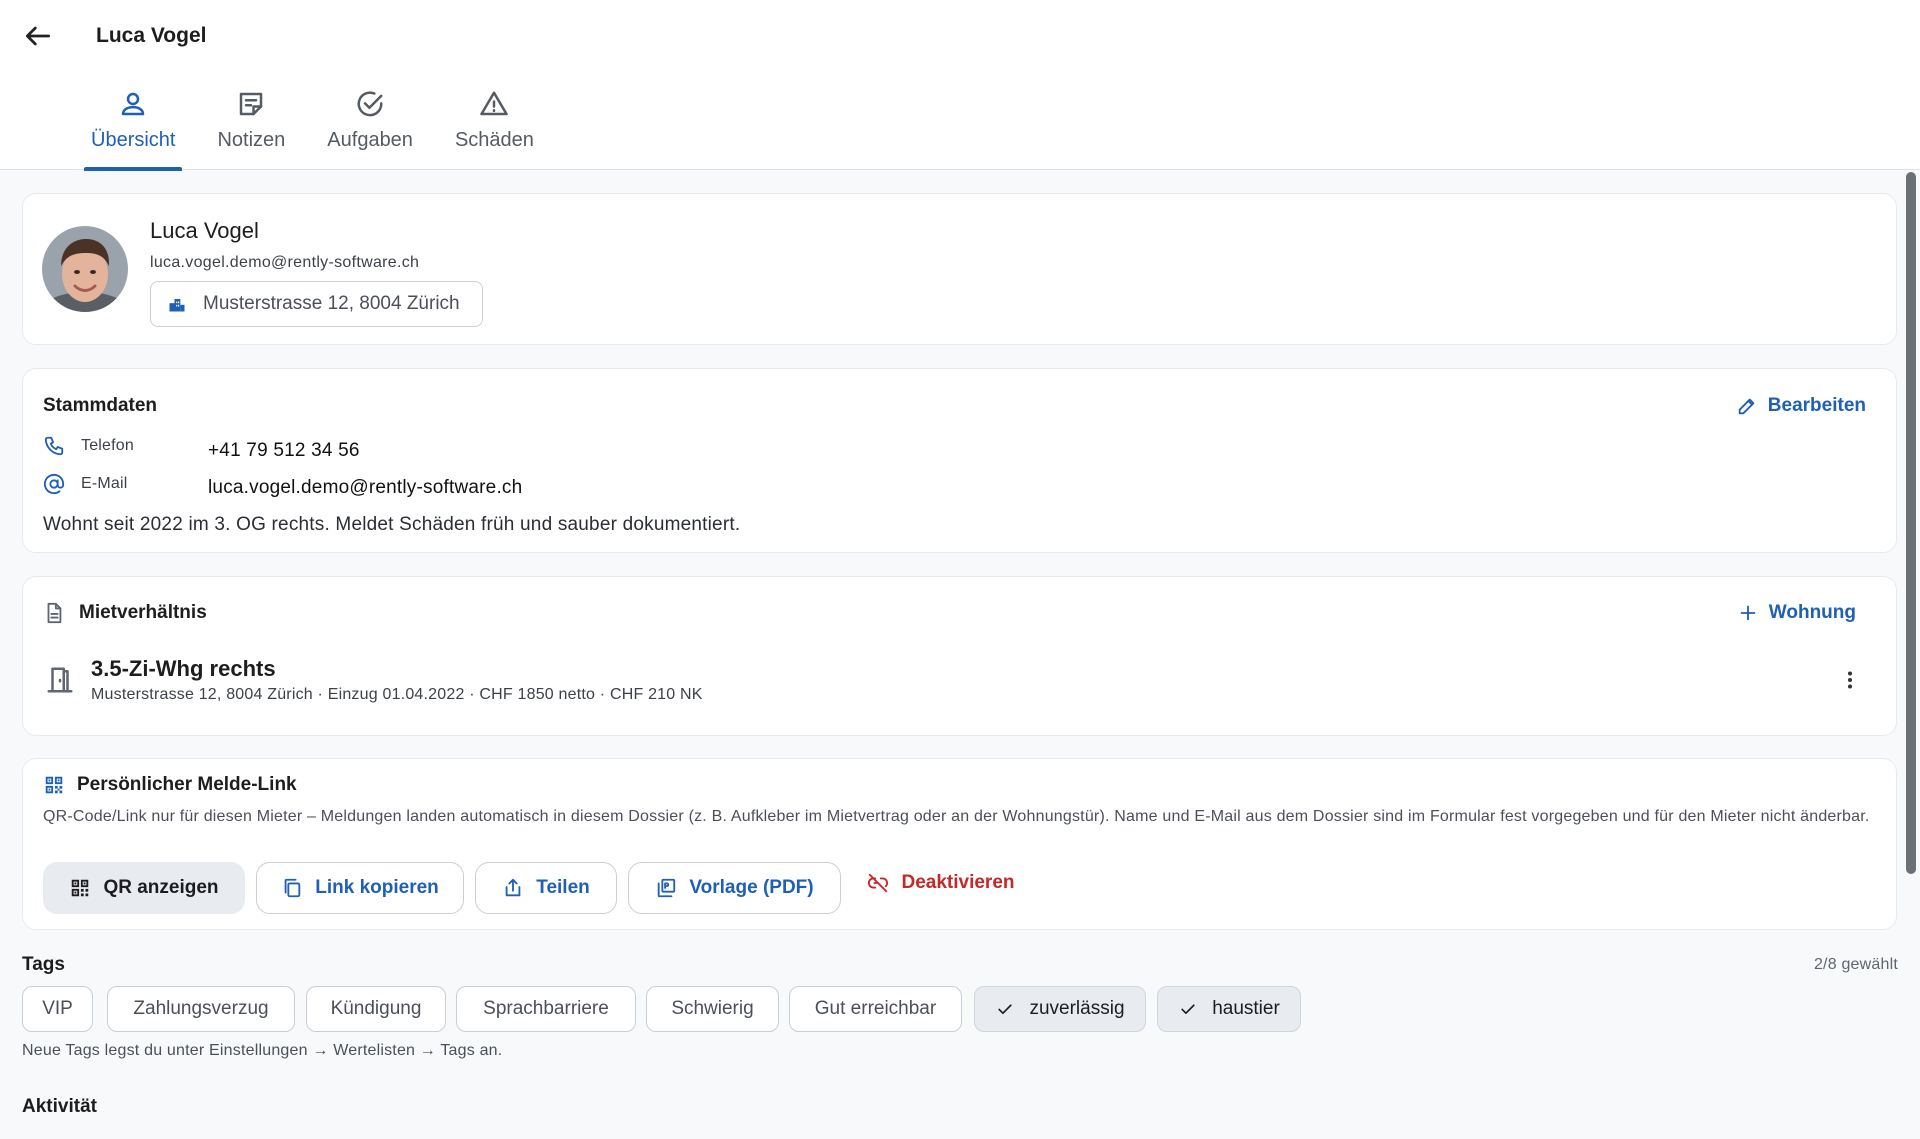 The image size is (1920, 1139). Describe the element at coordinates (1748, 613) in the screenshot. I see `plus-icon` at that location.